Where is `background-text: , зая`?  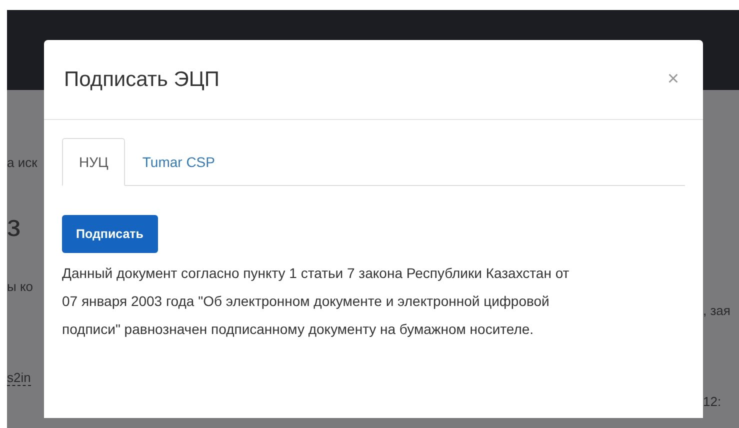
background-text: , зая is located at coordinates (717, 310).